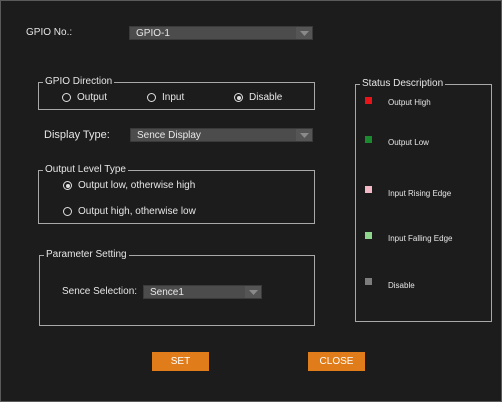 The image size is (502, 402). I want to click on gpio-no-value: GPIO-1, so click(153, 33).